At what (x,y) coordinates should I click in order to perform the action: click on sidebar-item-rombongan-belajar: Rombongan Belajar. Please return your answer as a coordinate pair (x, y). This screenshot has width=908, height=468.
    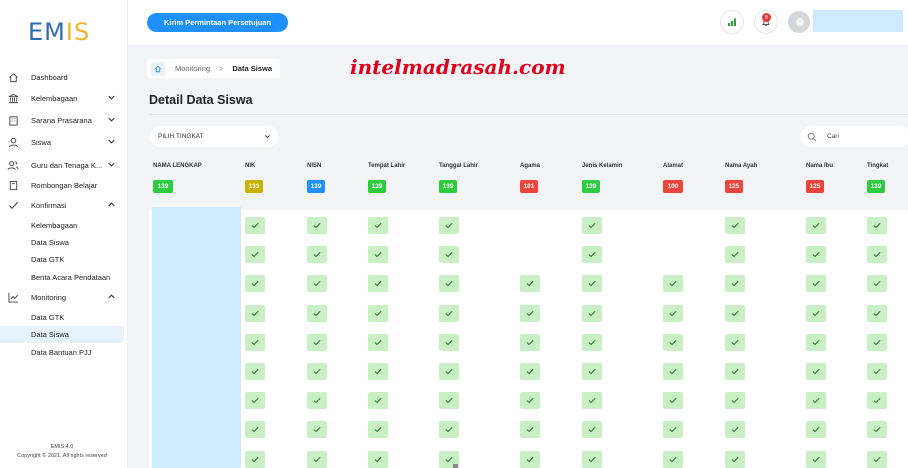
    Looking at the image, I should click on (63, 185).